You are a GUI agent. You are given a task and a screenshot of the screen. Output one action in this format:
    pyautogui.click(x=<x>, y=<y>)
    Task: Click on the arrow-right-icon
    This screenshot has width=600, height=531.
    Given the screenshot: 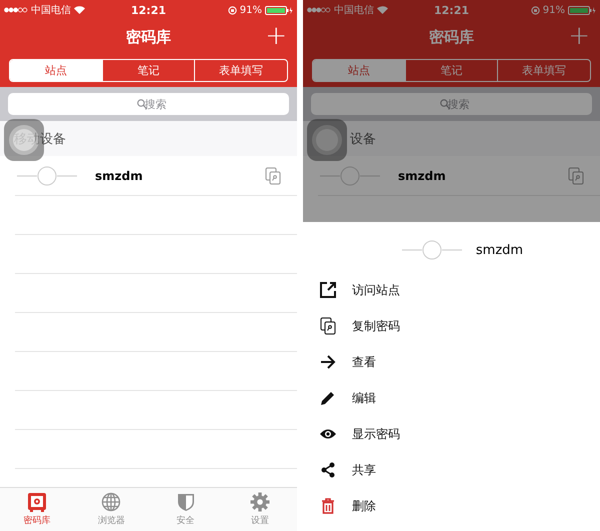 What is the action you would take?
    pyautogui.click(x=328, y=362)
    